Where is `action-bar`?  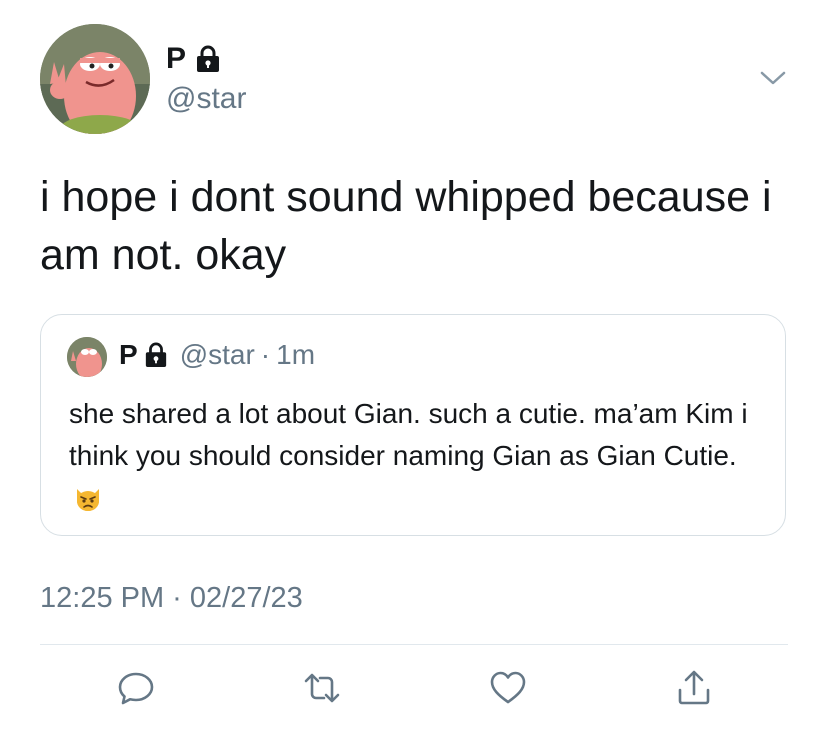
action-bar is located at coordinates (414, 689).